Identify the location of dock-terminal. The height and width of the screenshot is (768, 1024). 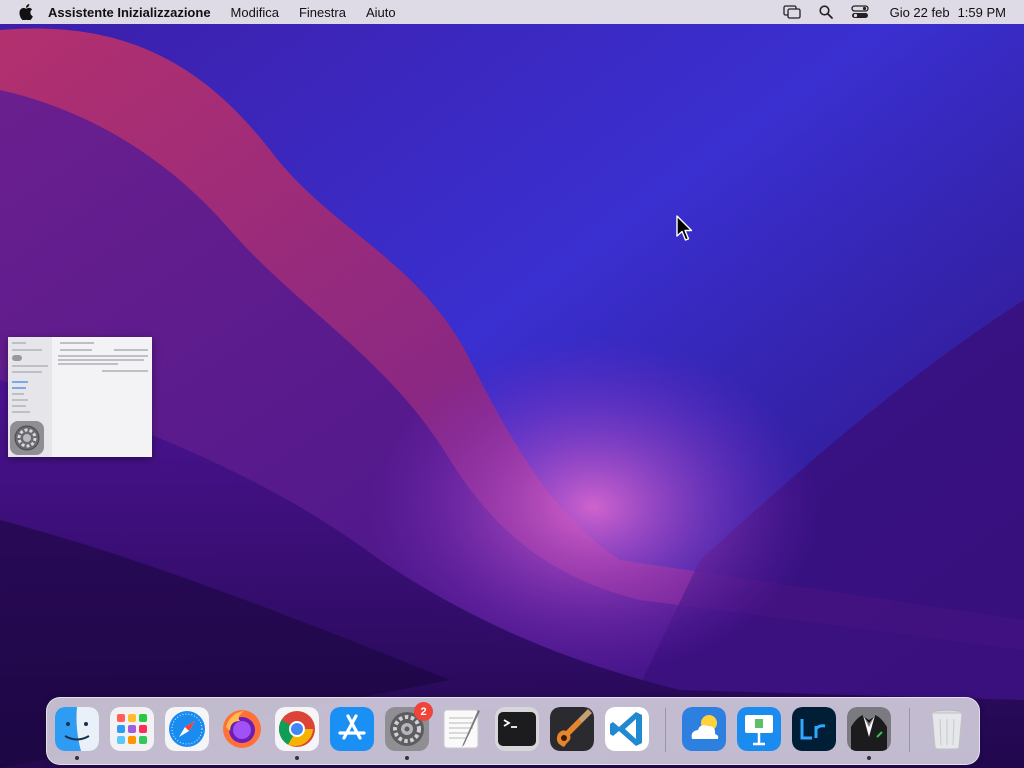
(517, 729).